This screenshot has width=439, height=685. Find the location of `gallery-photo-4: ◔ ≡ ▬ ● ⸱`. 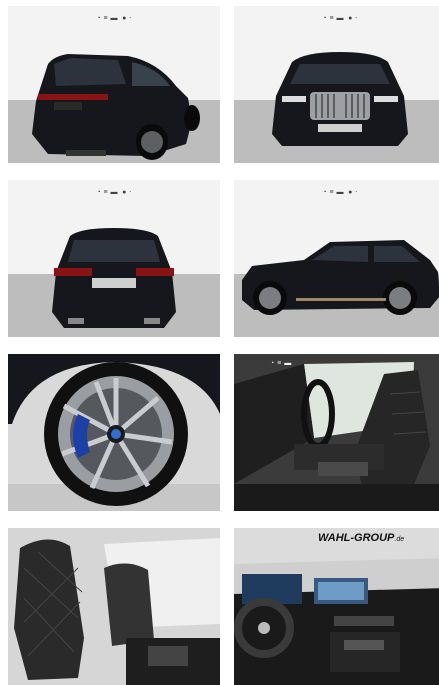

gallery-photo-4: ◔ ≡ ▬ ● ⸱ is located at coordinates (336, 258).